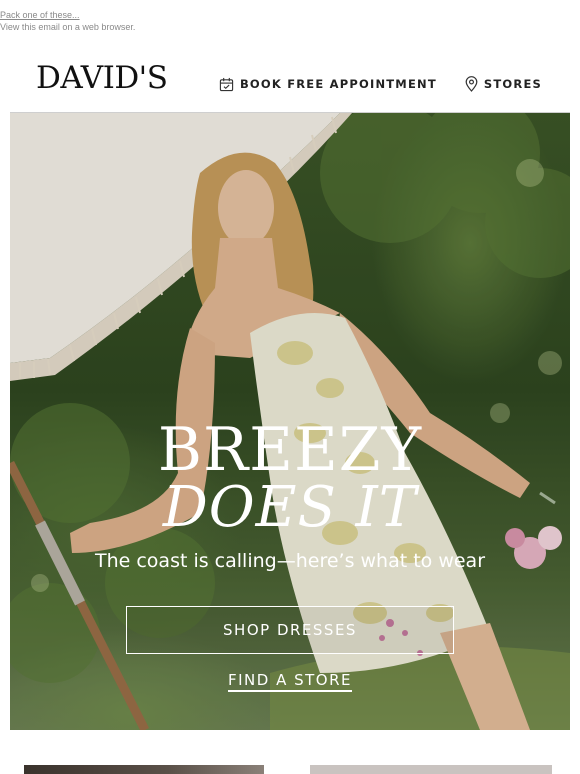  I want to click on stores-link: STORES, so click(503, 84).